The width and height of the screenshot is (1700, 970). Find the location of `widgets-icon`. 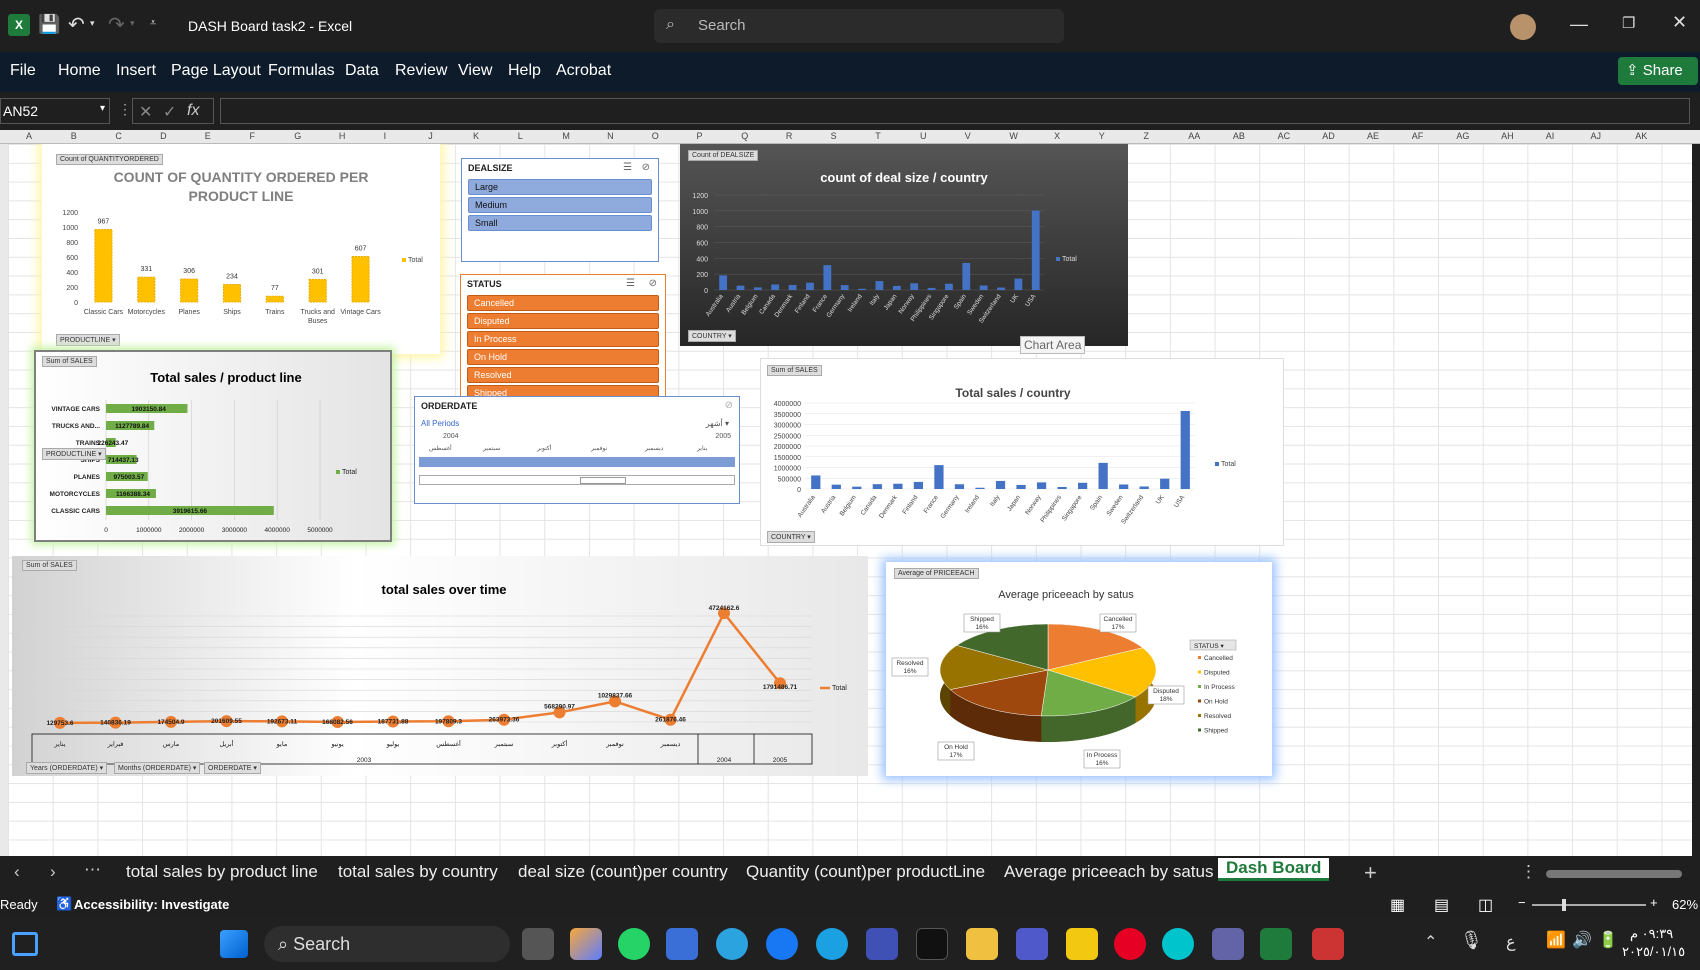

widgets-icon is located at coordinates (25, 944).